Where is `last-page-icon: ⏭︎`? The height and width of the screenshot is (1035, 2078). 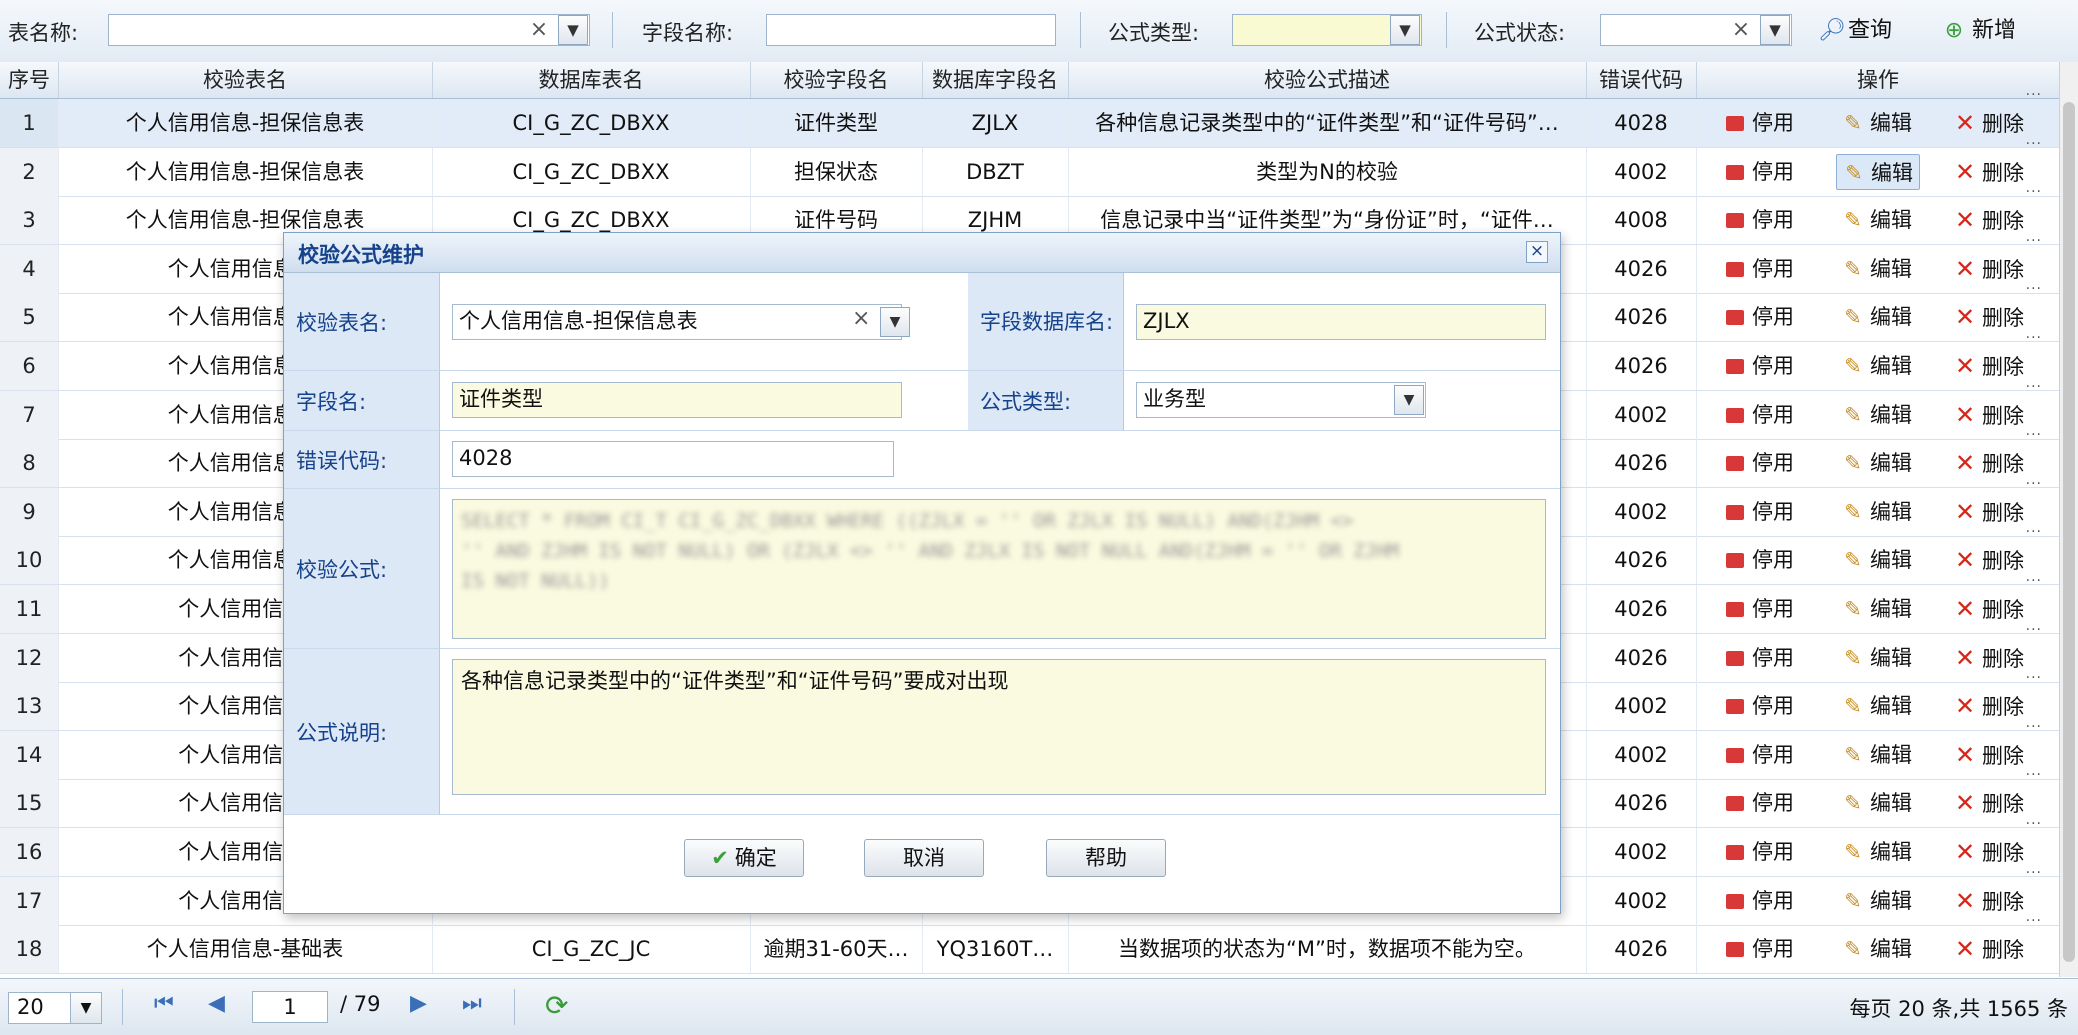 last-page-icon: ⏭︎ is located at coordinates (472, 1003).